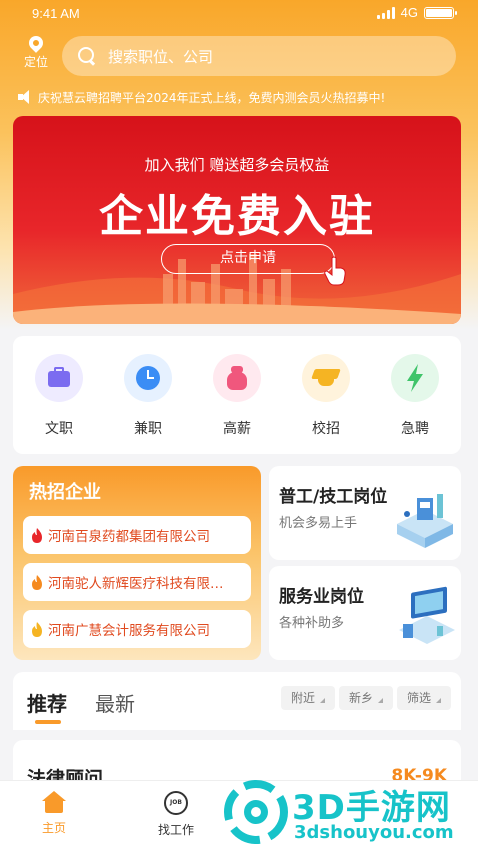 Image resolution: width=478 pixels, height=850 pixels. I want to click on category-gaoxin: 高薪, so click(237, 396).